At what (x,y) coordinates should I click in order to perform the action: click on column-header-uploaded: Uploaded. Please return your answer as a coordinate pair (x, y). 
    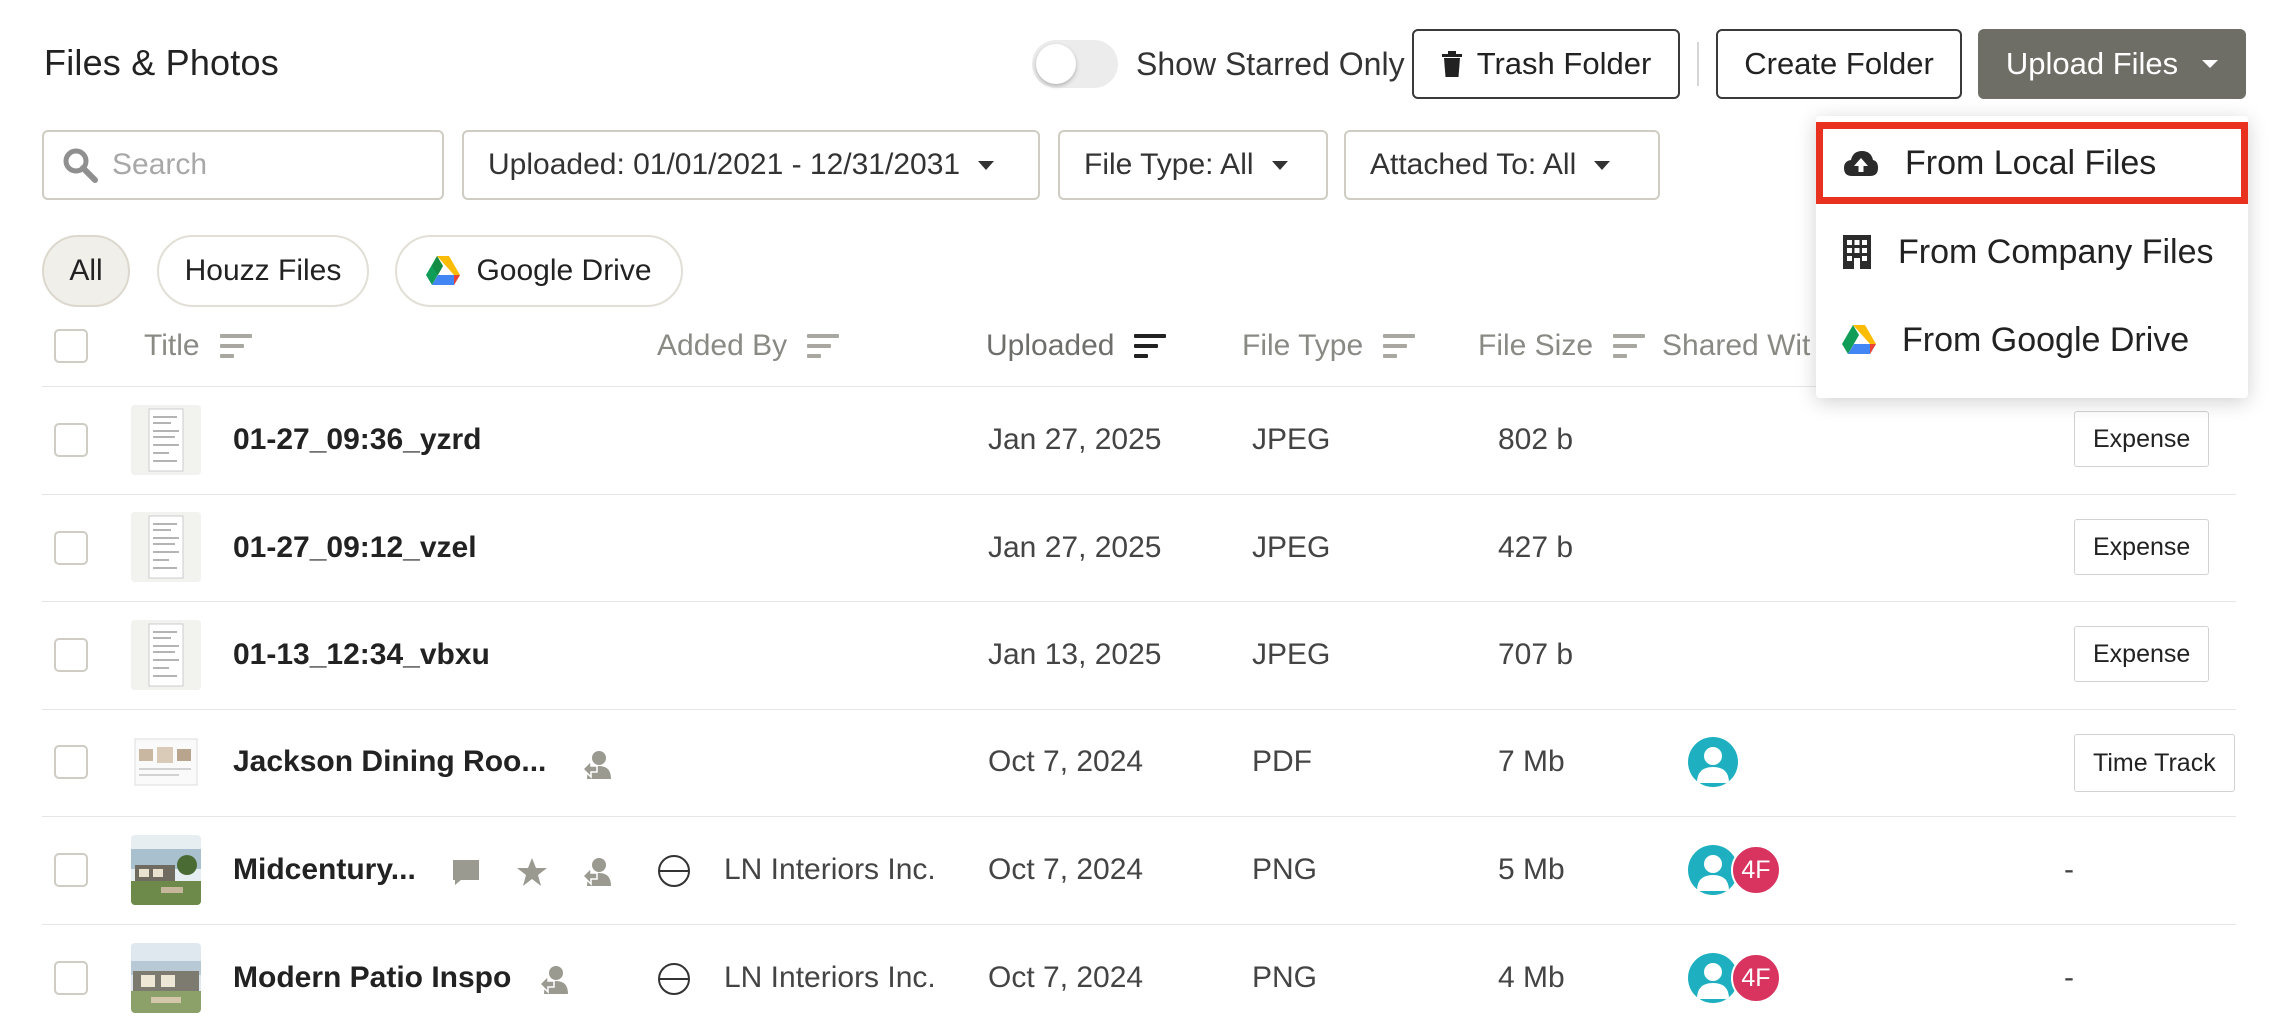
    Looking at the image, I should click on (1077, 346).